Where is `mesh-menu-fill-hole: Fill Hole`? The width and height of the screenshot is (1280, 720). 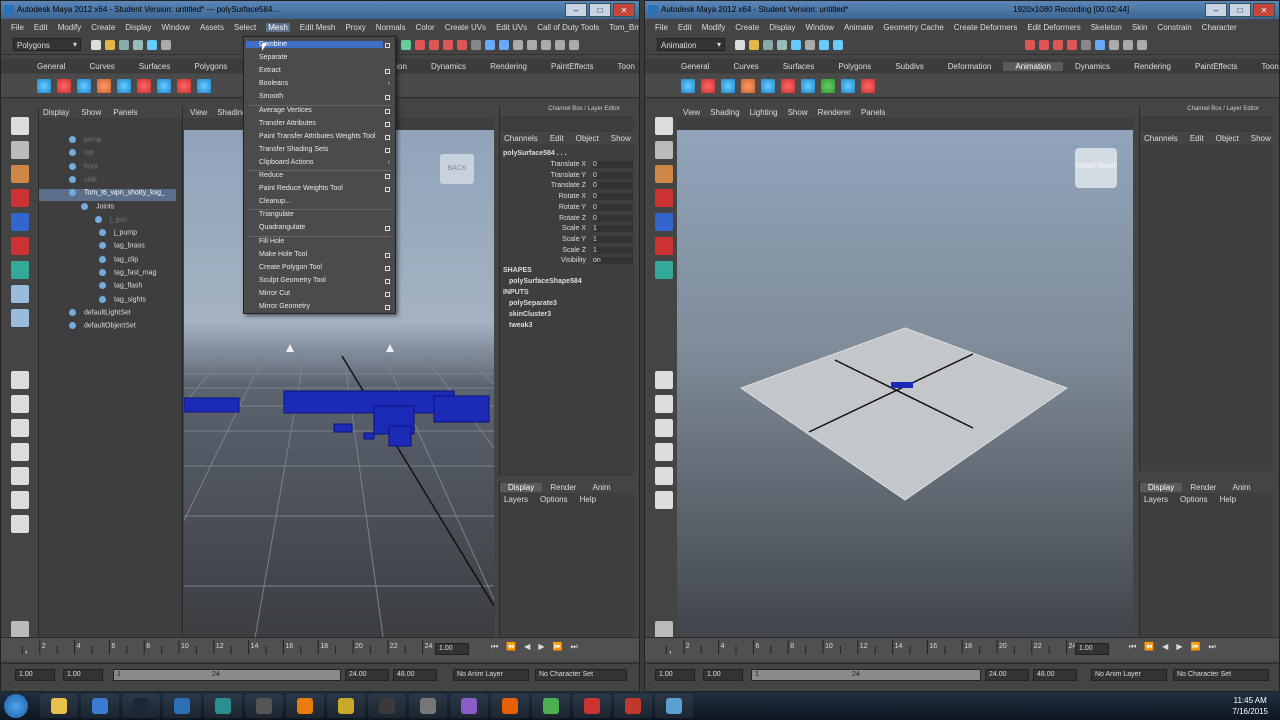 mesh-menu-fill-hole: Fill Hole is located at coordinates (271, 241).